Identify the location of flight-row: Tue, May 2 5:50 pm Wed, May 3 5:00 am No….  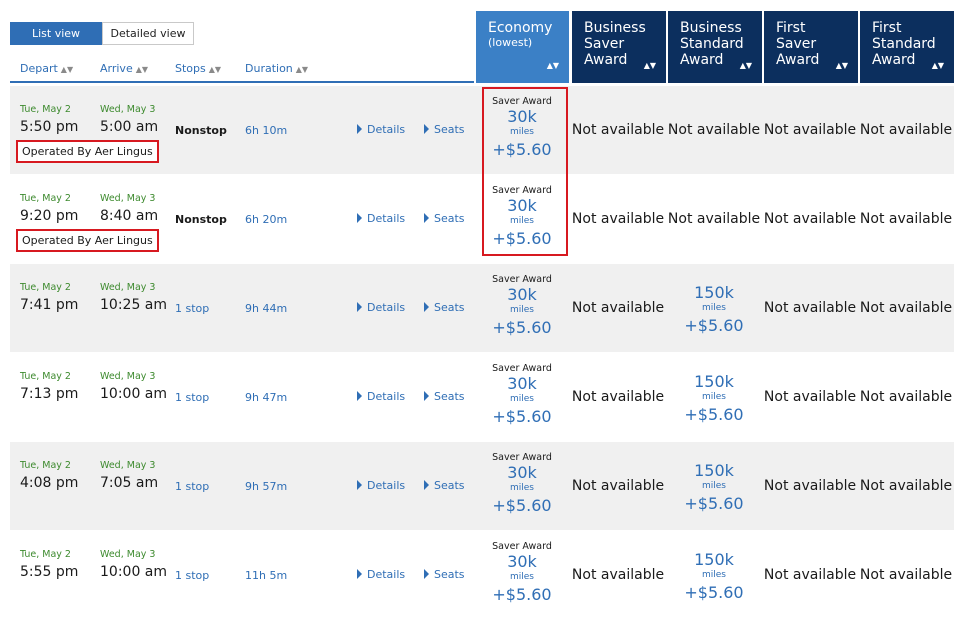
(482, 130).